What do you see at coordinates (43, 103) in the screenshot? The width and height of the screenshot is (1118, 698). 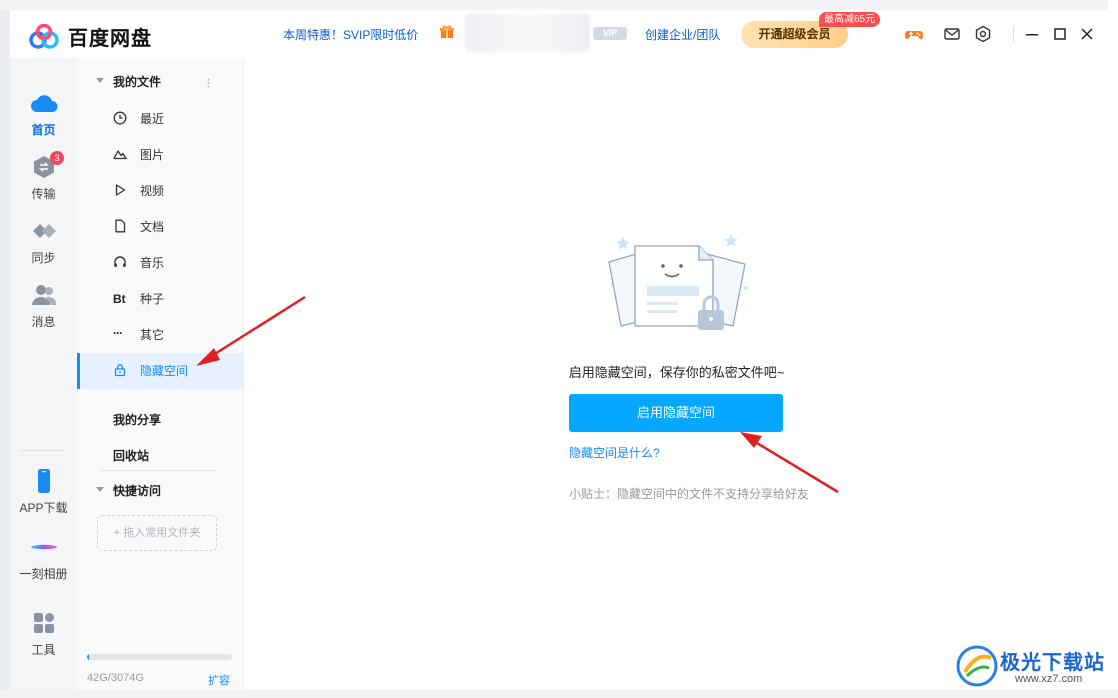 I see `cloud-icon` at bounding box center [43, 103].